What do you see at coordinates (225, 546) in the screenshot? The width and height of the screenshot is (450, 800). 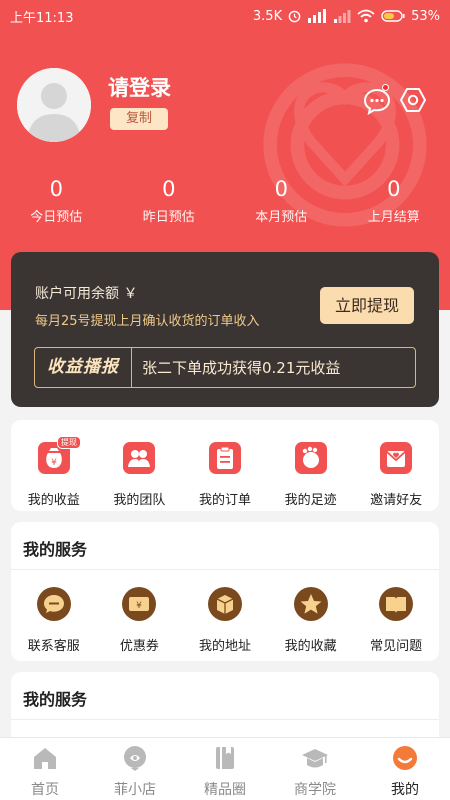 I see `services-title: 我的服务` at bounding box center [225, 546].